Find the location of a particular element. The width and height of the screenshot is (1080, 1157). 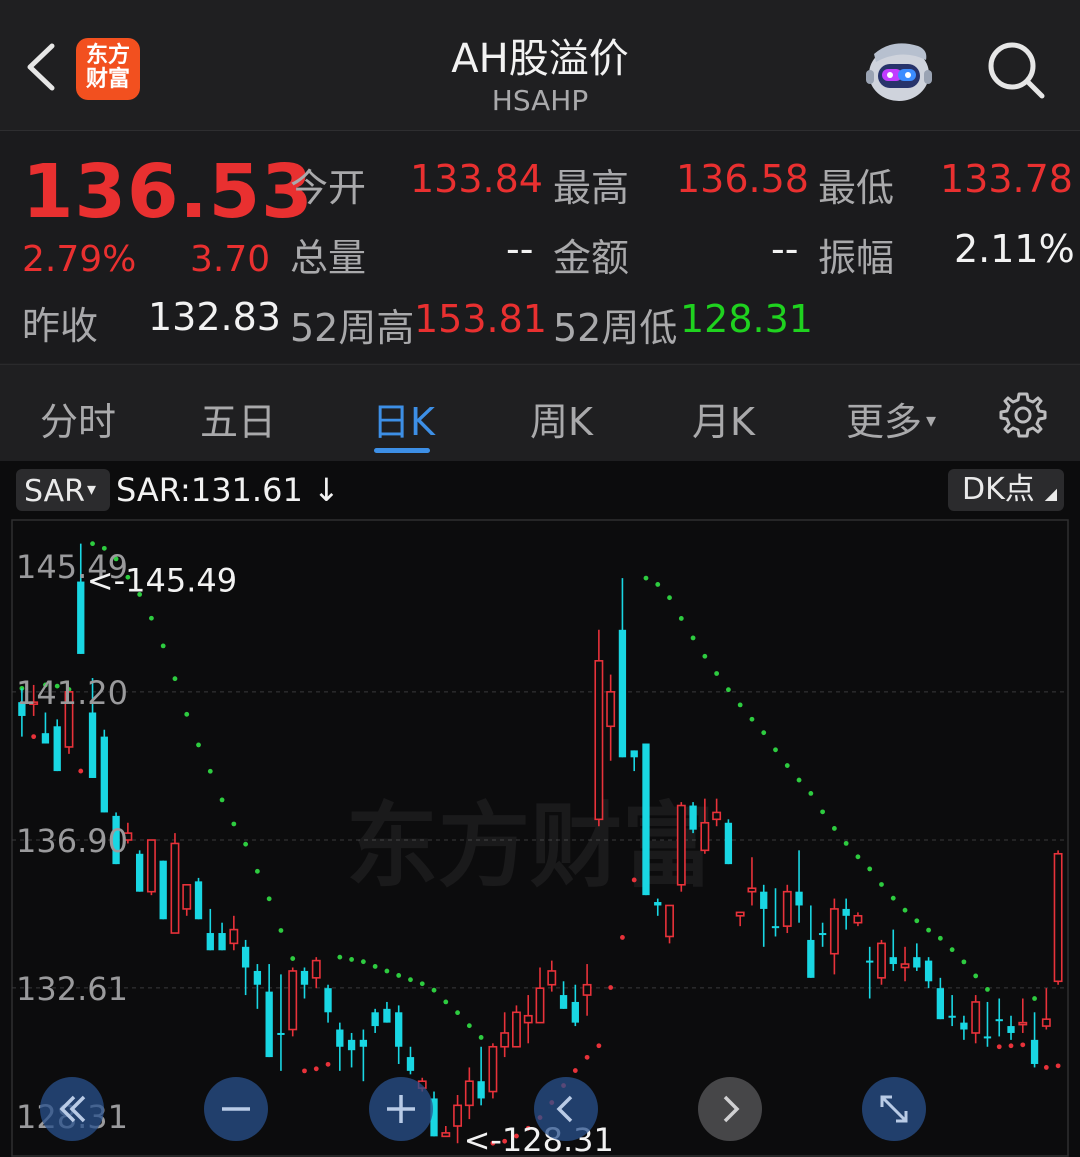

expand-arrows-icon is located at coordinates (894, 1109).